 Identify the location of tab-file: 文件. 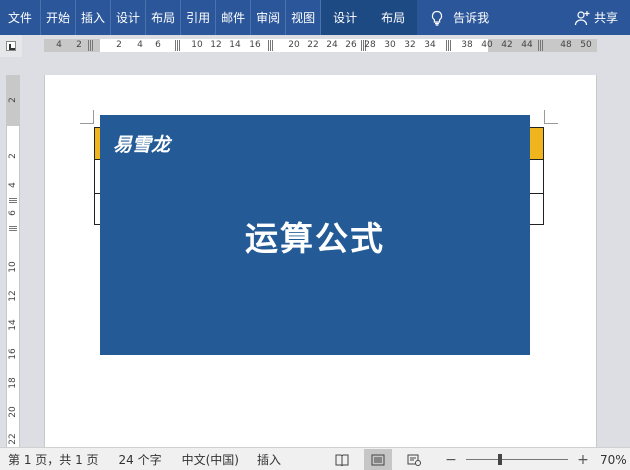
(21, 17).